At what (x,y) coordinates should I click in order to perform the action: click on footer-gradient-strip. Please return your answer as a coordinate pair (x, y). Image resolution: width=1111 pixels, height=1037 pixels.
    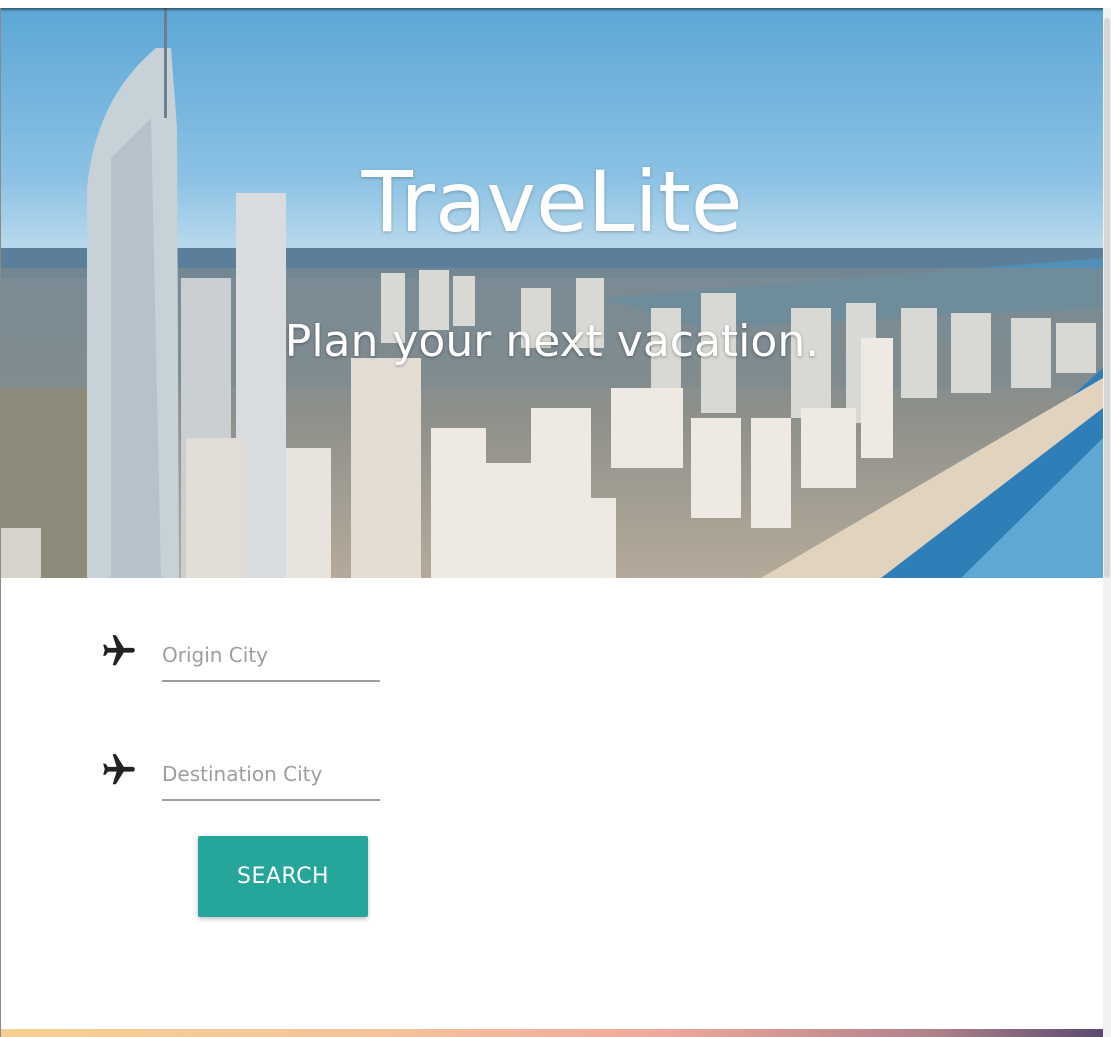
    Looking at the image, I should click on (552, 1033).